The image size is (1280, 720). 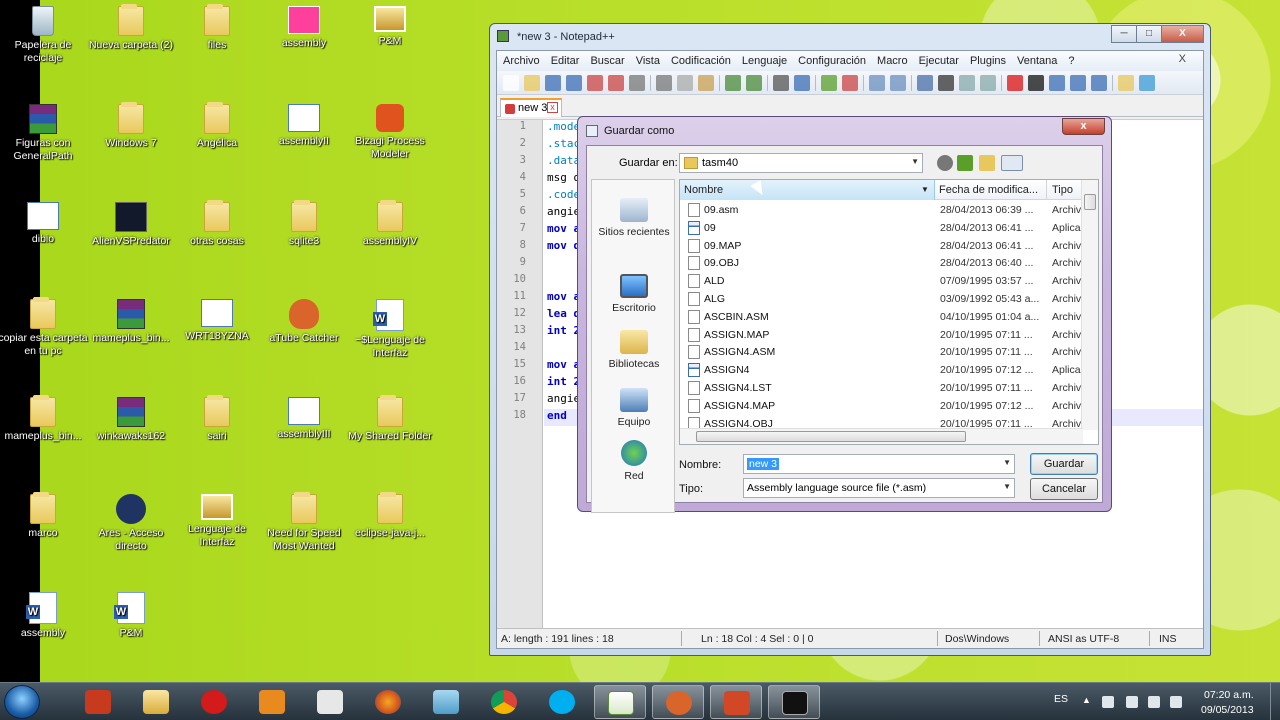 What do you see at coordinates (801, 163) in the screenshot?
I see `lookin-dropdown: tasm40 ▼` at bounding box center [801, 163].